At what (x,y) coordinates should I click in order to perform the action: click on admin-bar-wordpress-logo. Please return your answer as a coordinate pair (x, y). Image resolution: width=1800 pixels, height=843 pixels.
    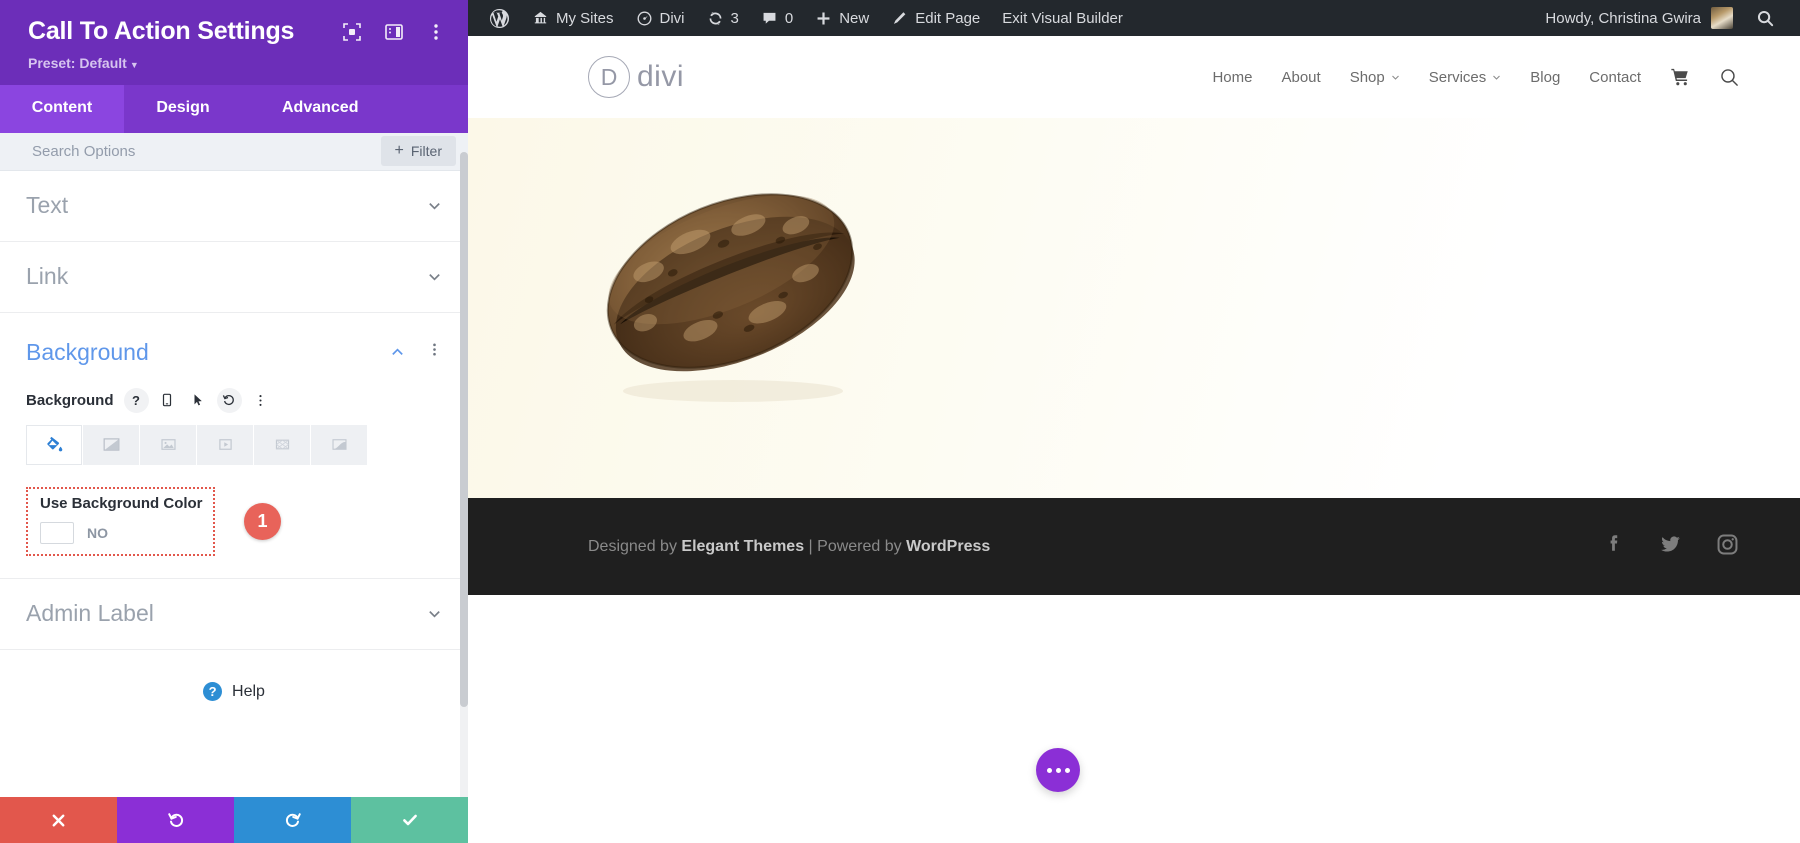
    Looking at the image, I should click on (499, 18).